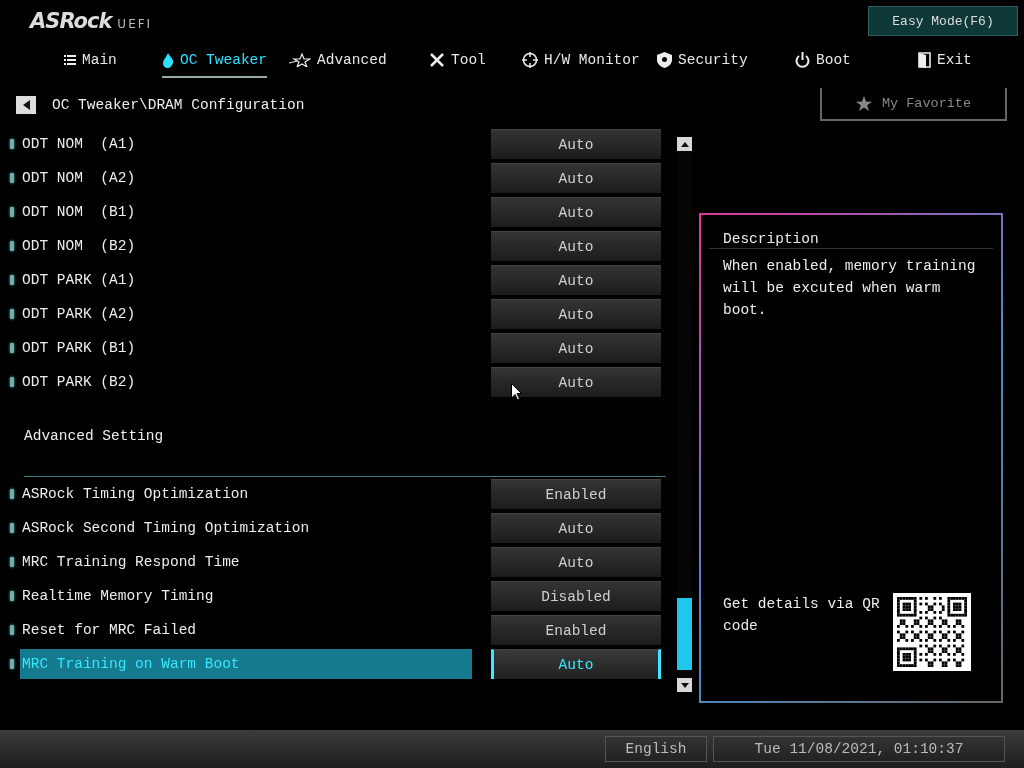  I want to click on setting-label: ODT PARK (A1), so click(246, 280).